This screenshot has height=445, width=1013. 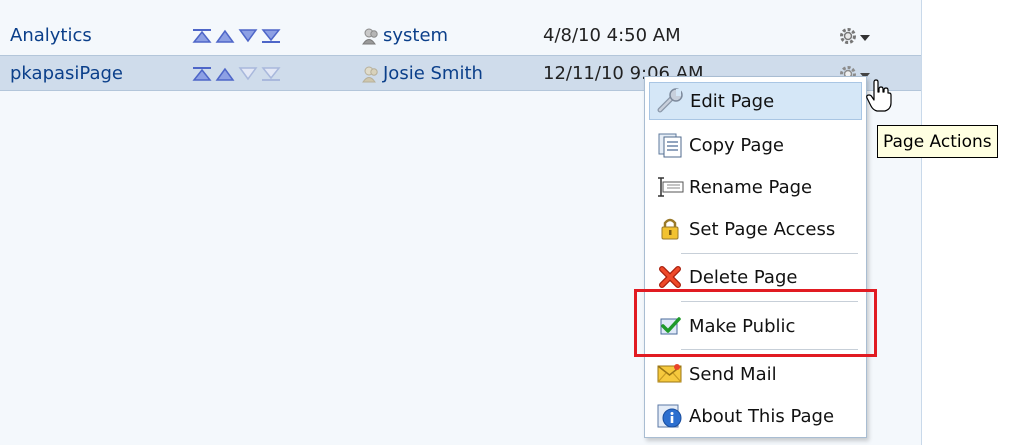 I want to click on wrench-icon, so click(x=671, y=101).